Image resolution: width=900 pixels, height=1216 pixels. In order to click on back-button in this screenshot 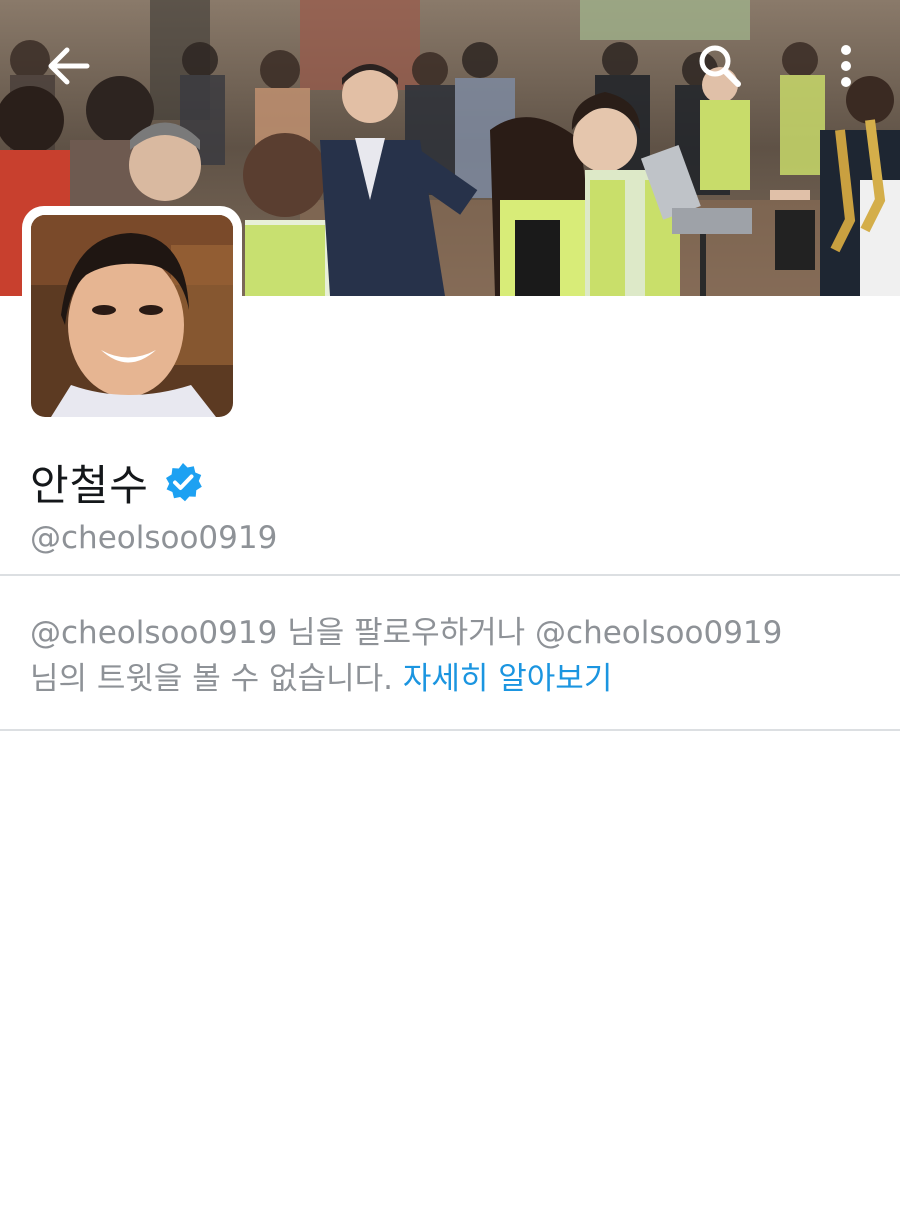, I will do `click(68, 66)`.